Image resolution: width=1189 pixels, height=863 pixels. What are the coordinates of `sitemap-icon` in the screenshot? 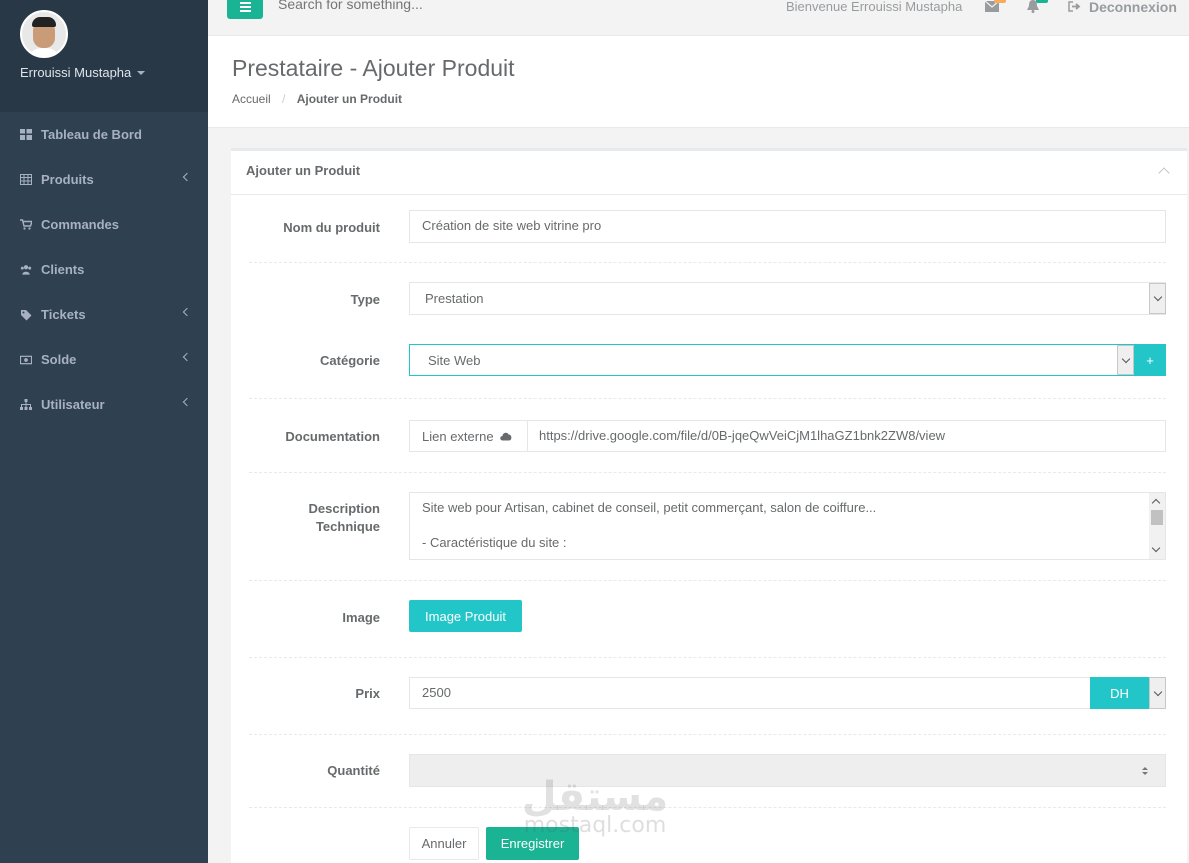 It's located at (26, 405).